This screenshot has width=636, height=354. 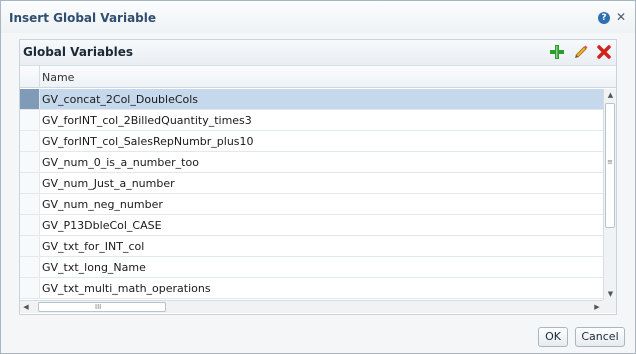 What do you see at coordinates (581, 52) in the screenshot?
I see `pencil-icon` at bounding box center [581, 52].